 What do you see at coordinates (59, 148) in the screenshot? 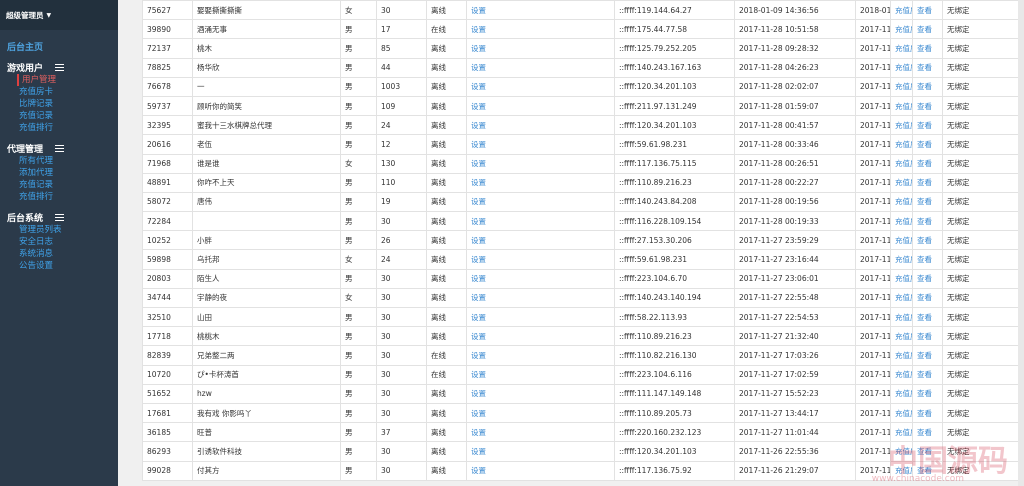
I see `sidebar-group-title: 代理管理` at bounding box center [59, 148].